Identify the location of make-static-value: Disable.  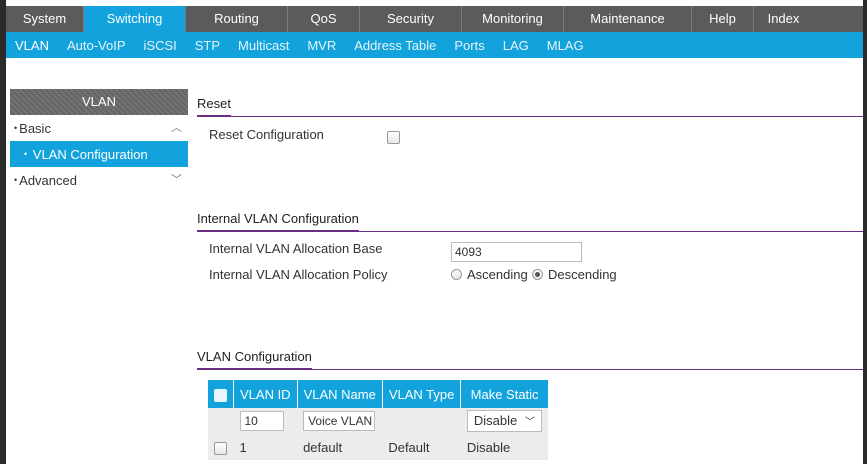
(495, 420).